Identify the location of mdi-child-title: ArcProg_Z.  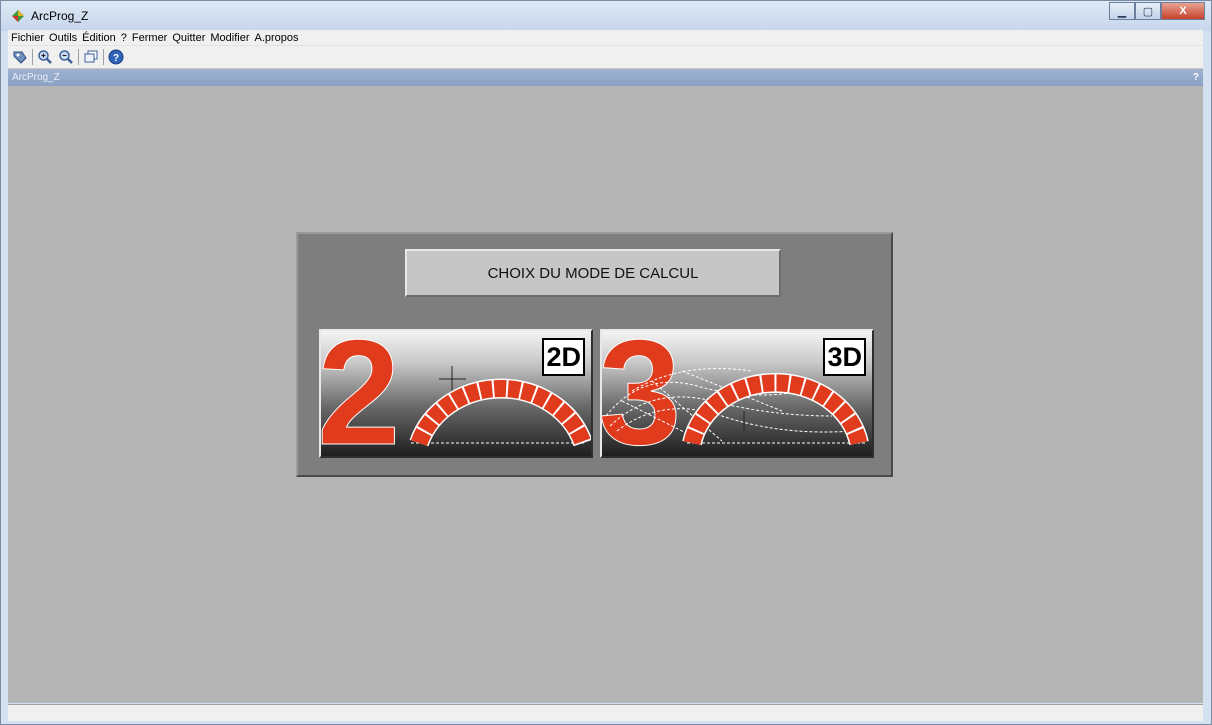
(36, 77).